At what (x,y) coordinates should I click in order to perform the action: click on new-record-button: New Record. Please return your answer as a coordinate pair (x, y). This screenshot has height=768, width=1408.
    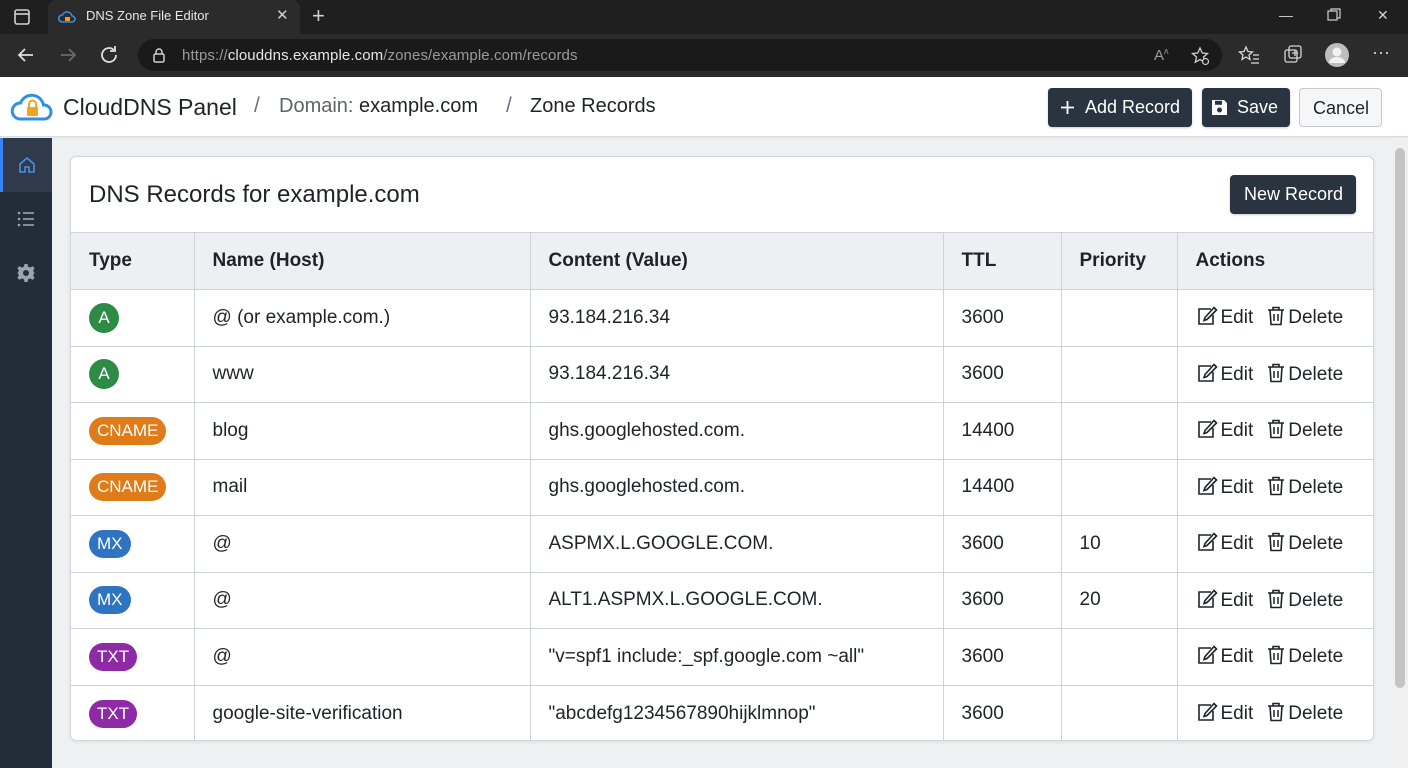
    Looking at the image, I should click on (1293, 194).